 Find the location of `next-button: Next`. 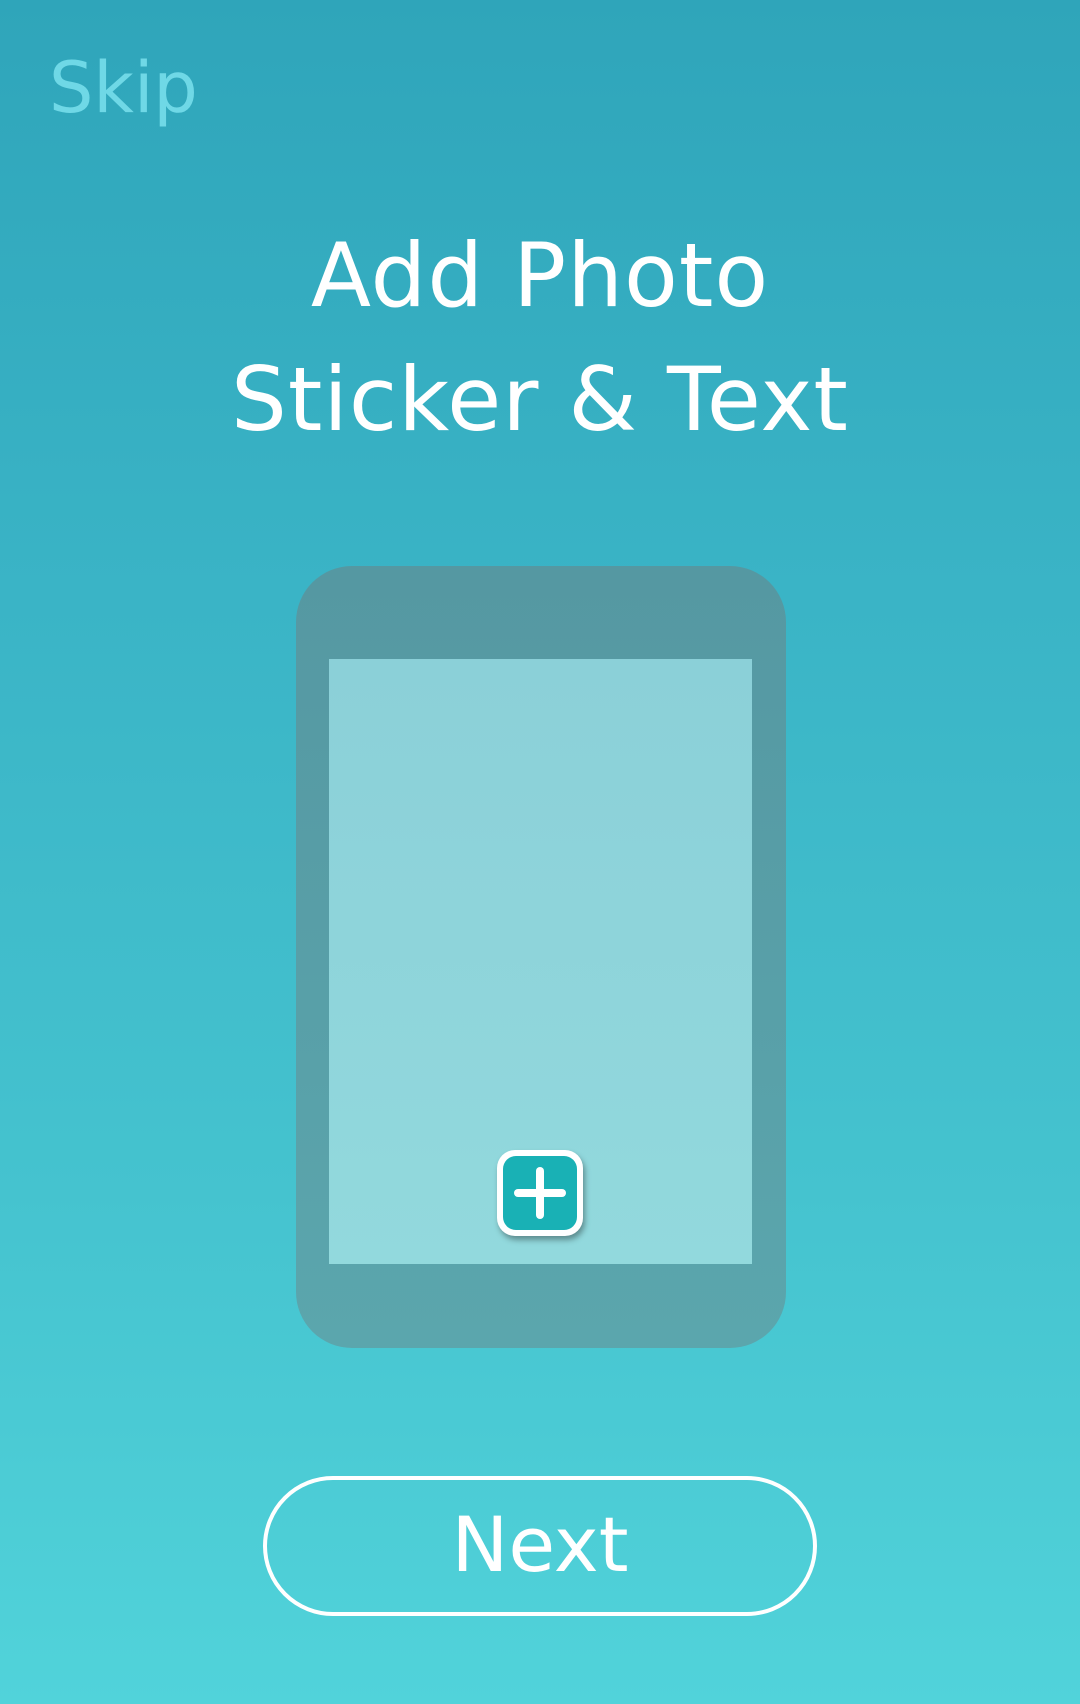

next-button: Next is located at coordinates (540, 1546).